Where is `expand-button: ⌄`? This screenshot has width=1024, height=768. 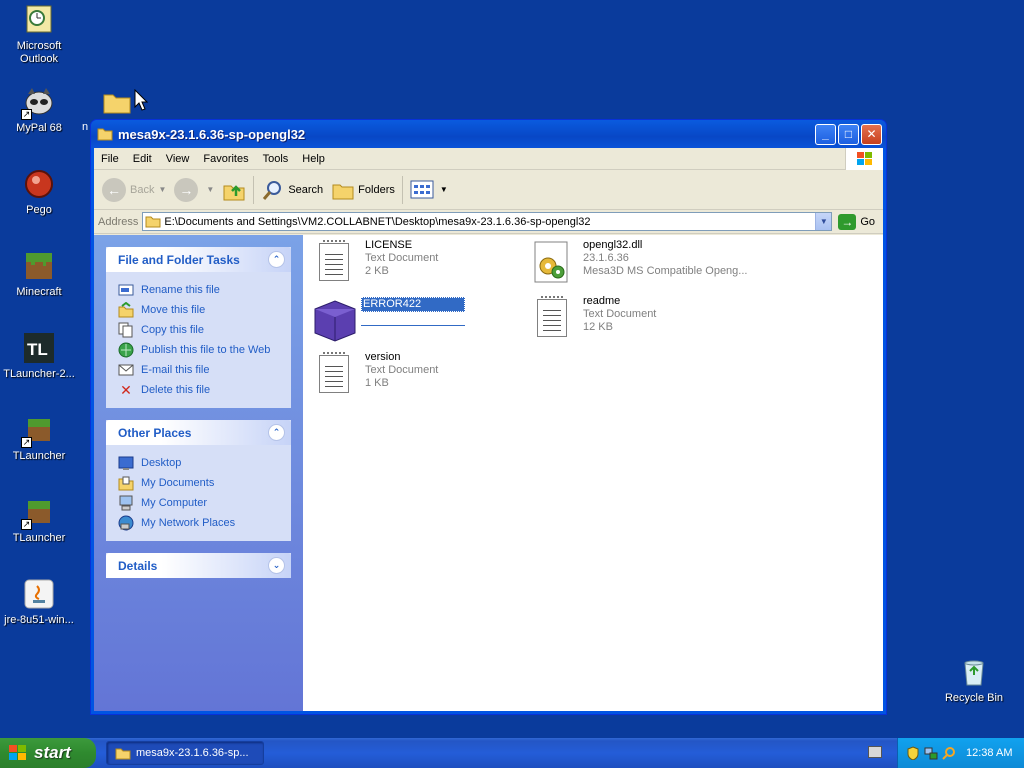 expand-button: ⌄ is located at coordinates (276, 565).